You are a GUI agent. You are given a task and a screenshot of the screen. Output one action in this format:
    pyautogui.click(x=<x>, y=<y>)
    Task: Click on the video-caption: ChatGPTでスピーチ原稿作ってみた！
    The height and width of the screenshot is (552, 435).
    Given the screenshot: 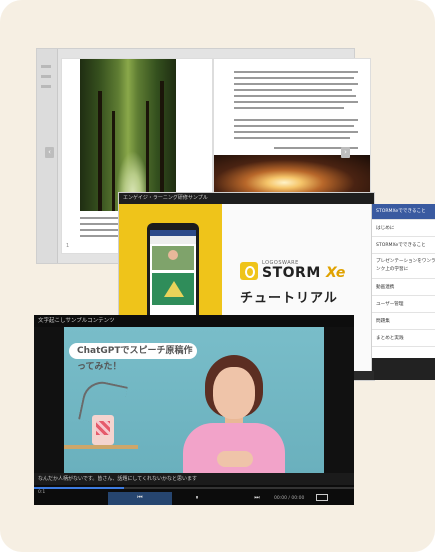 What is the action you would take?
    pyautogui.click(x=133, y=357)
    